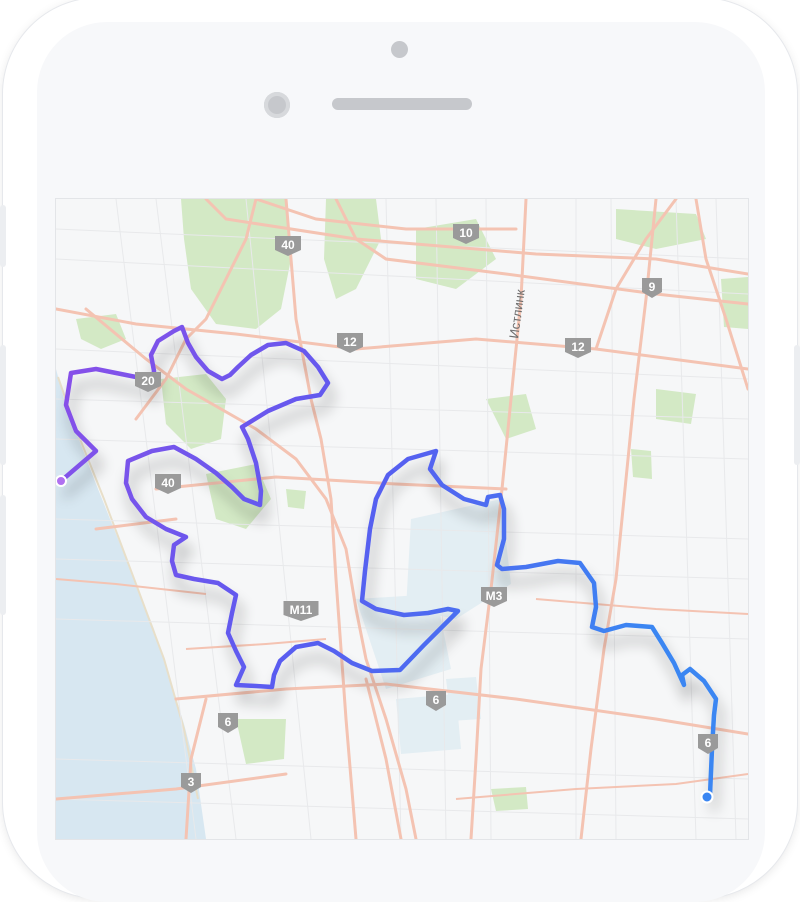 The image size is (800, 902). What do you see at coordinates (148, 381) in the screenshot?
I see `highway-shield-label: 20` at bounding box center [148, 381].